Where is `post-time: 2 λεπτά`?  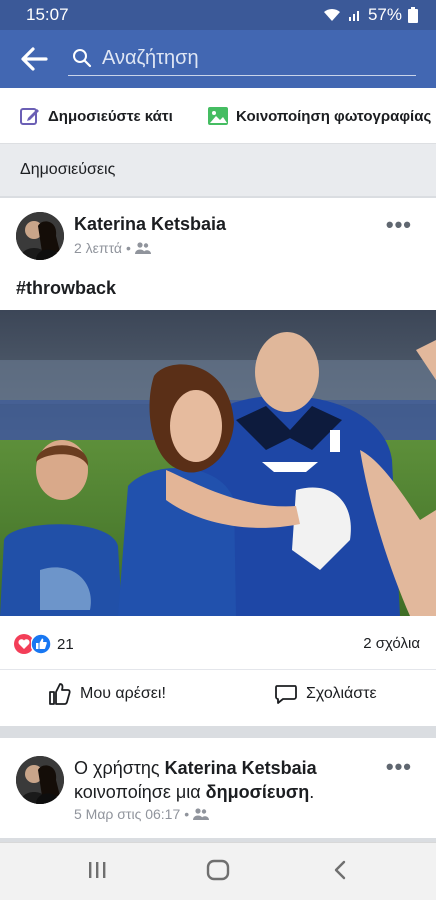 post-time: 2 λεπτά is located at coordinates (98, 248).